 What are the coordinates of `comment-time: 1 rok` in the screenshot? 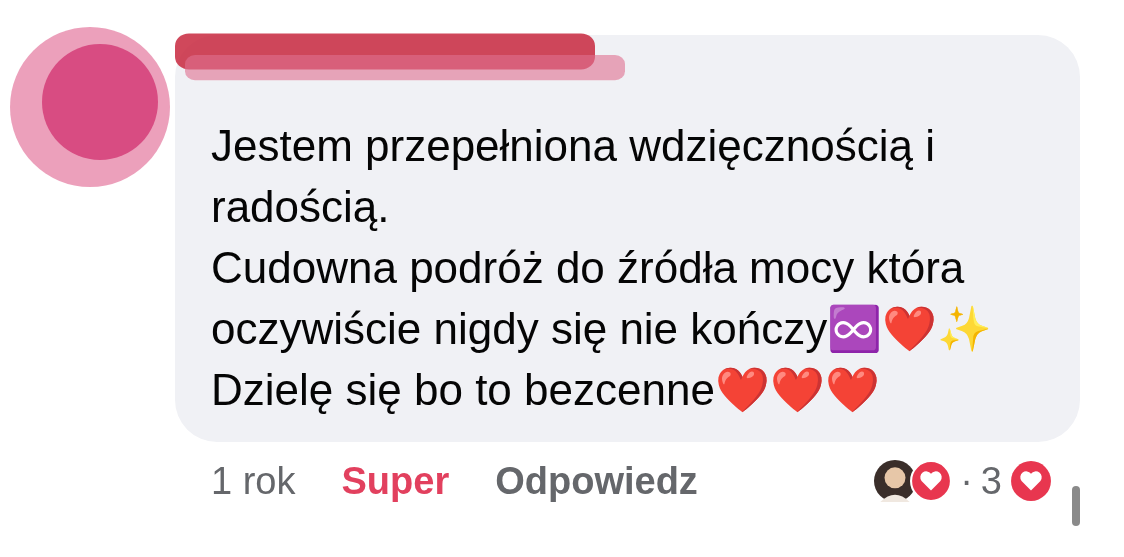 It's located at (253, 481).